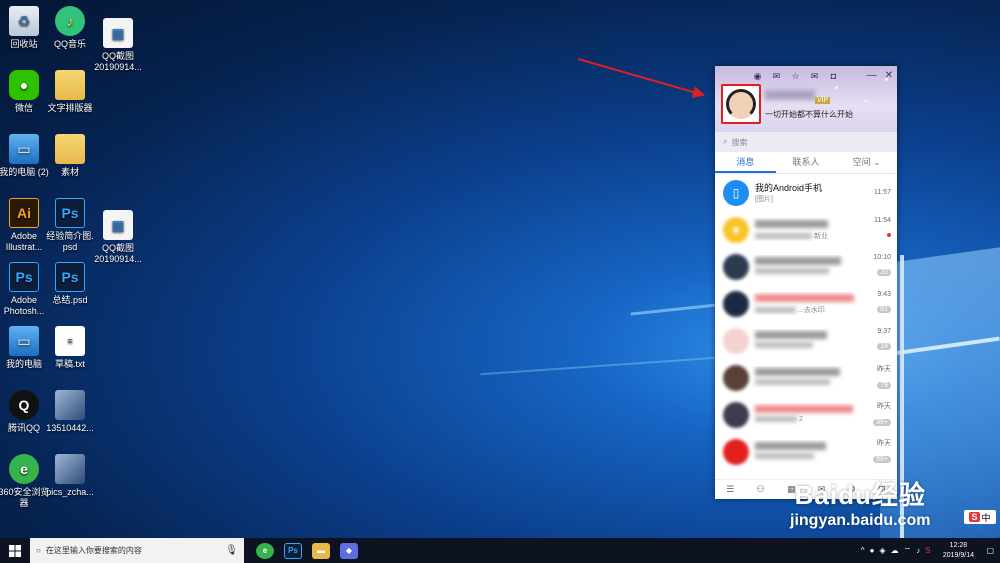 This screenshot has height=563, width=1000. What do you see at coordinates (349, 550) in the screenshot?
I see `app-taskbar-icon: ◆` at bounding box center [349, 550].